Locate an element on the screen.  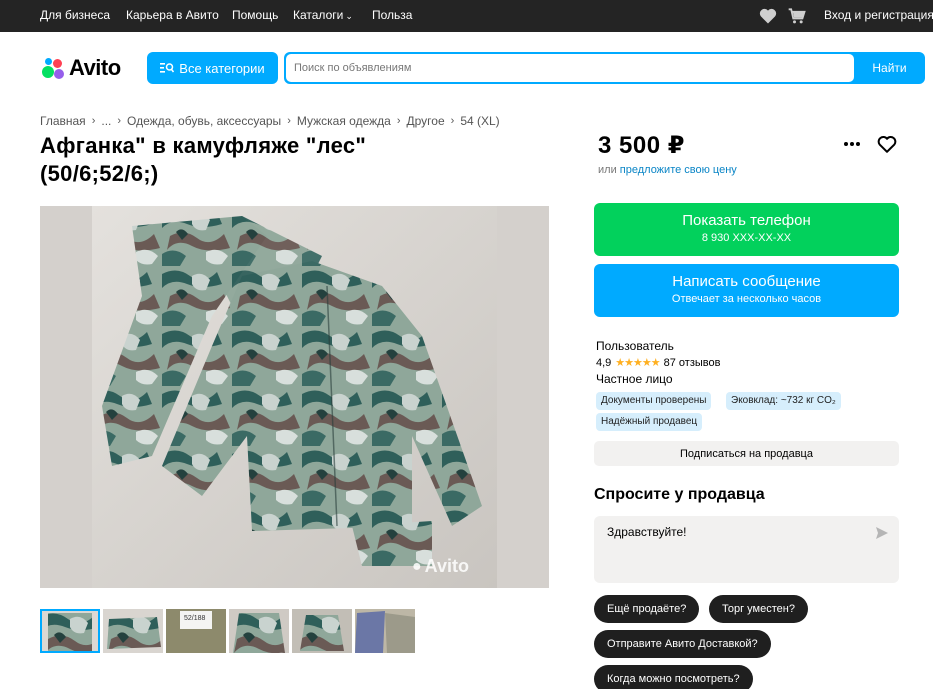
link-career: Карьера в Авито is located at coordinates (172, 15).